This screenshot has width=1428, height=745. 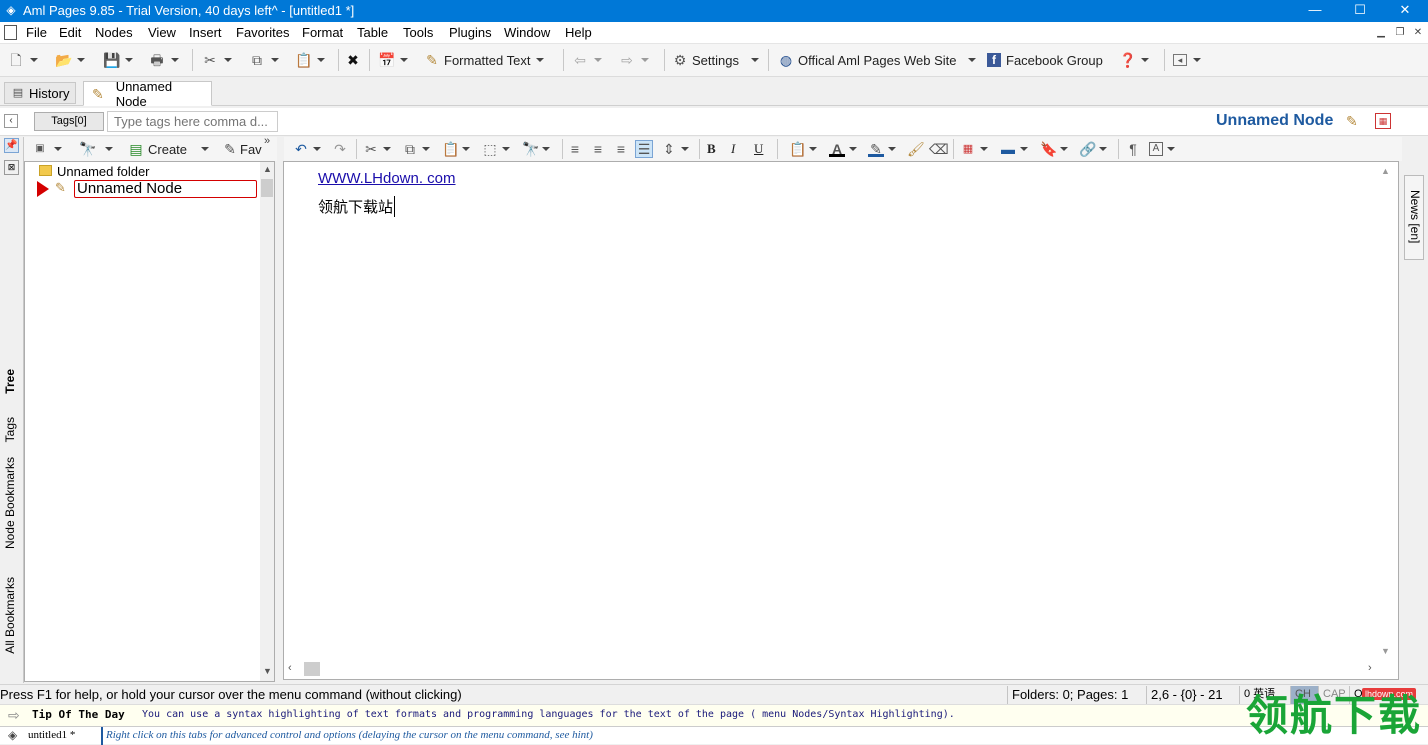 I want to click on tree-node-selected: Unnamed Node, so click(x=165, y=189).